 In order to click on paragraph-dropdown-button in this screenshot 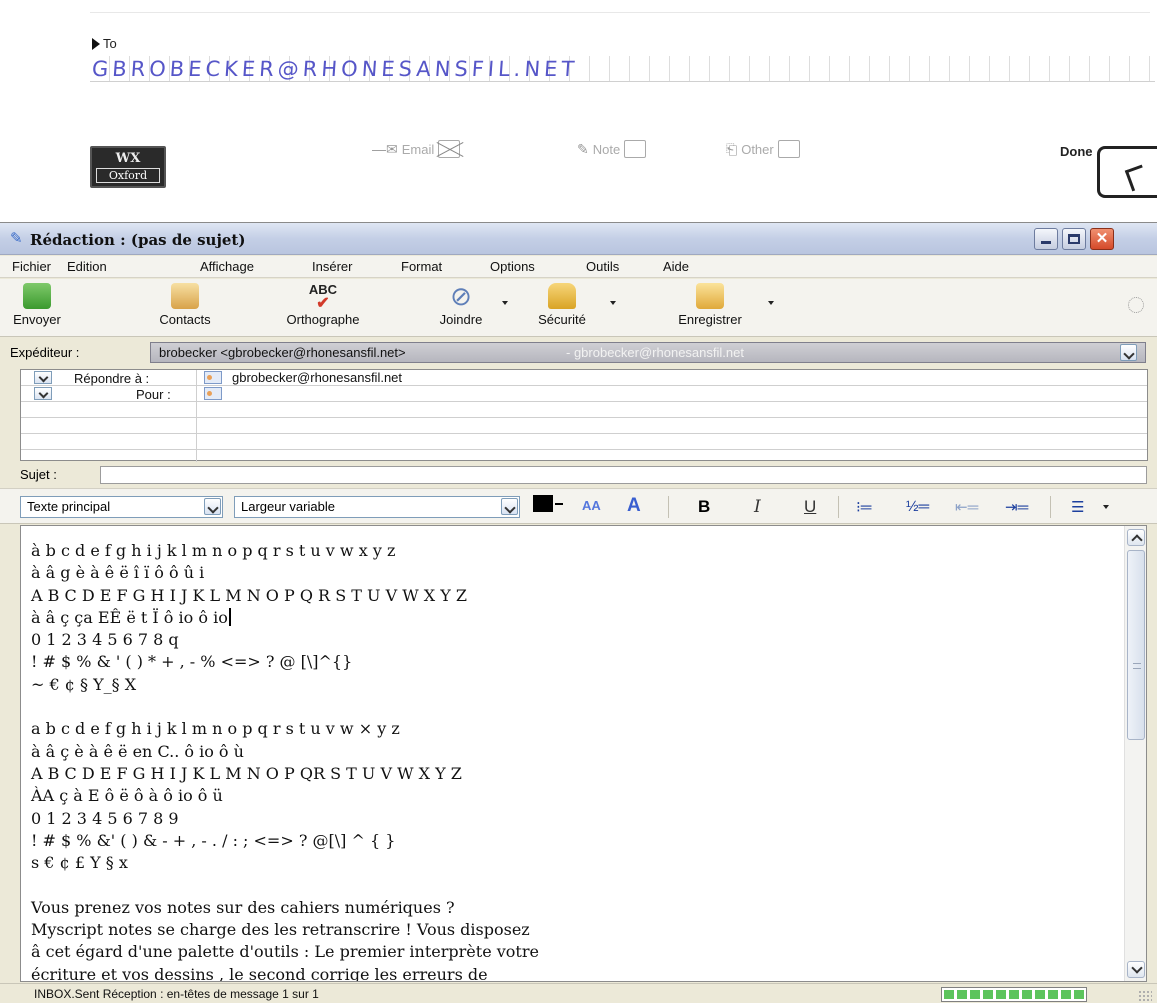, I will do `click(212, 506)`.